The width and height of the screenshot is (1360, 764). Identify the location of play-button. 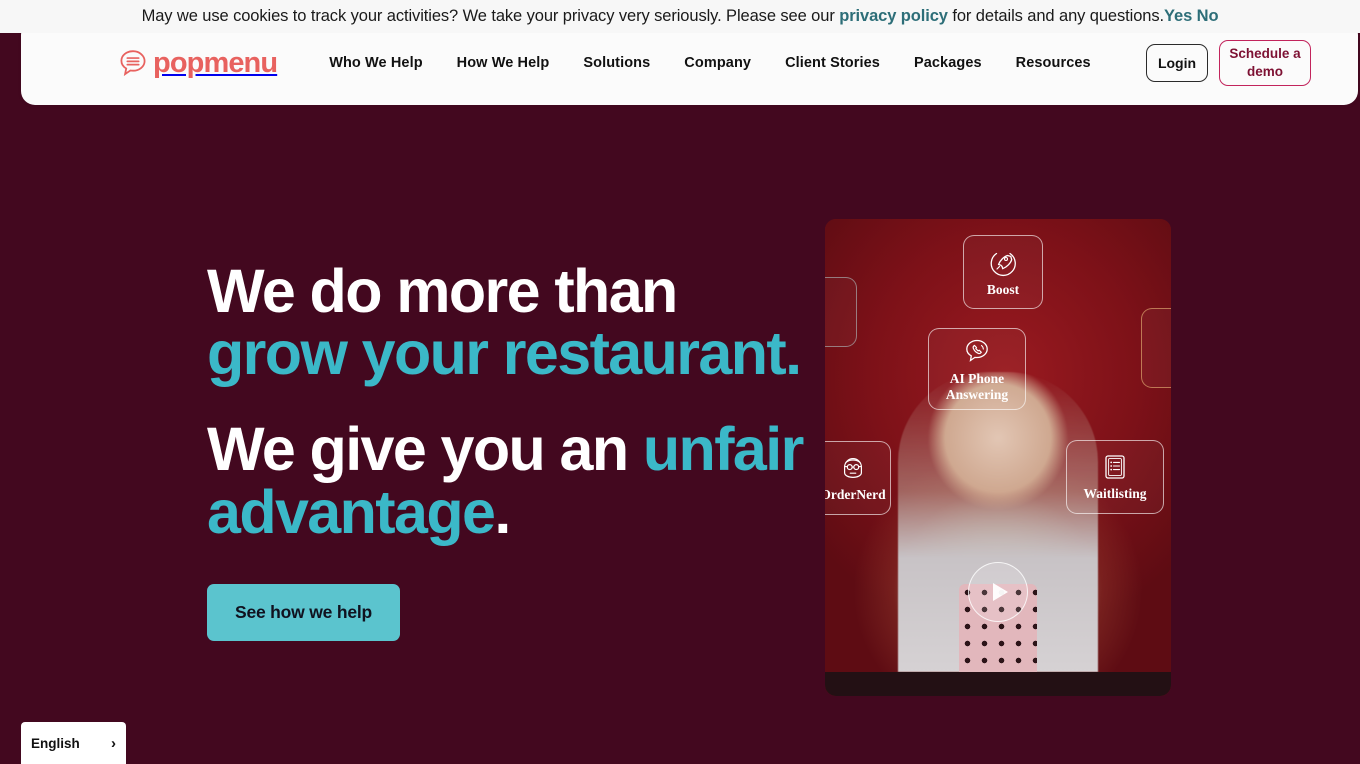
(998, 592).